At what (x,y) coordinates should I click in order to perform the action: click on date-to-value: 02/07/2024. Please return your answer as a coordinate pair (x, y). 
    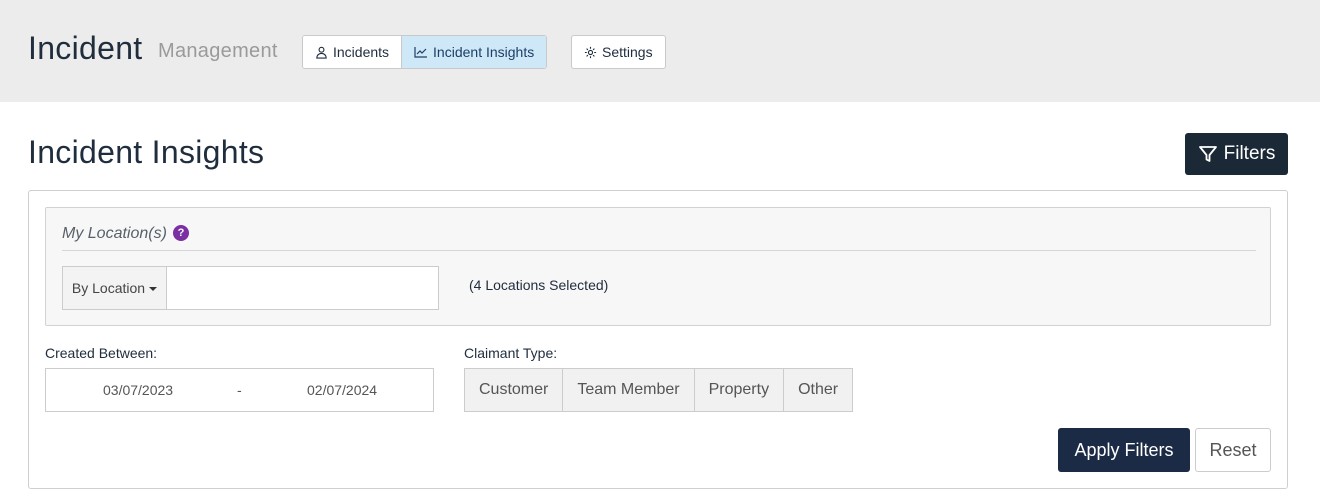
    Looking at the image, I should click on (342, 390).